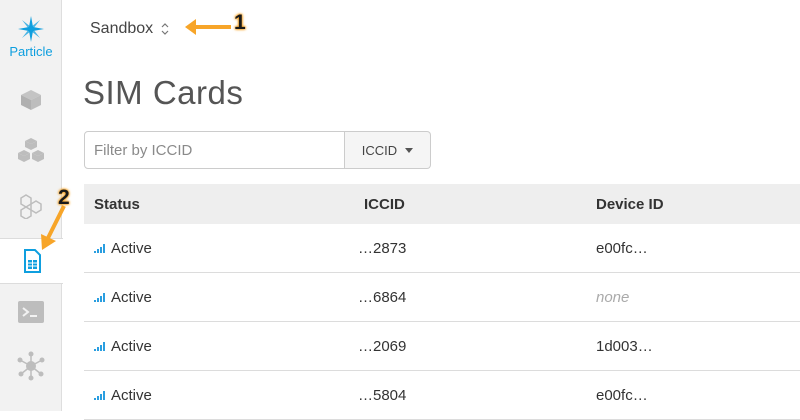 The width and height of the screenshot is (800, 420). What do you see at coordinates (693, 204) in the screenshot?
I see `column-header-device-id: Device ID` at bounding box center [693, 204].